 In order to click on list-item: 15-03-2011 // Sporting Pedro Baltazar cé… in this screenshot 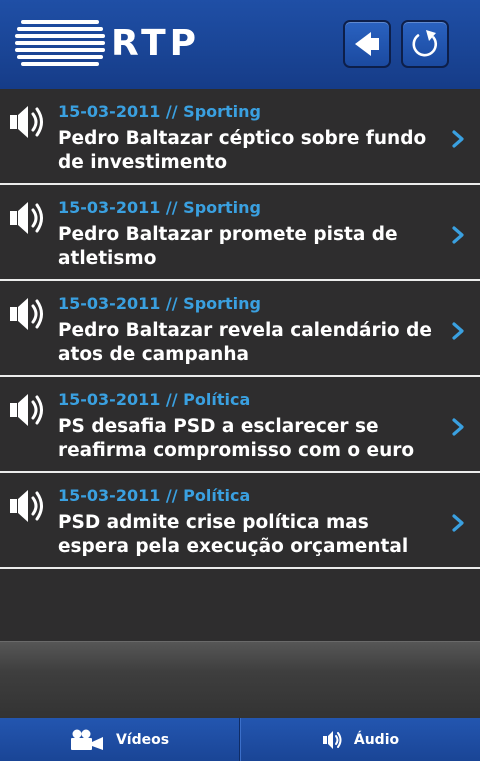, I will do `click(240, 137)`.